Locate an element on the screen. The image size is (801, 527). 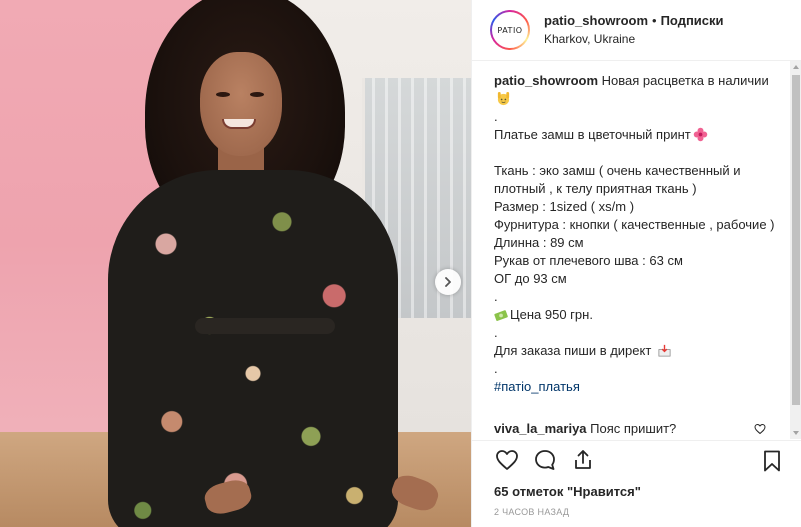
caption-text-line2-row: Платье замш в цветочный принт is located at coordinates (639, 135).